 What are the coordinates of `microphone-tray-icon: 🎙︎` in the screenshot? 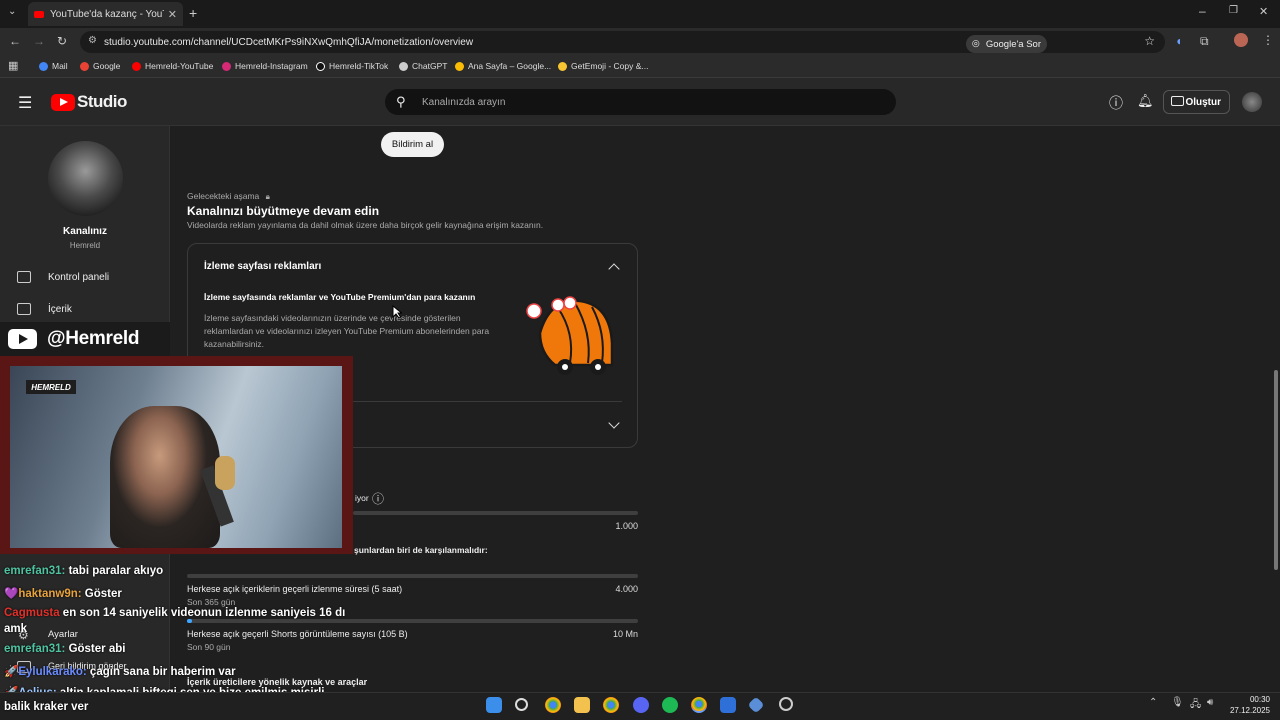 It's located at (1177, 702).